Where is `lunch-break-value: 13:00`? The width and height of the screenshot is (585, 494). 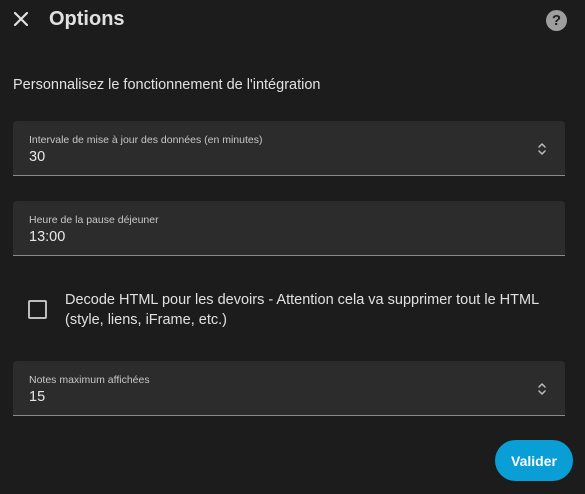 lunch-break-value: 13:00 is located at coordinates (47, 237).